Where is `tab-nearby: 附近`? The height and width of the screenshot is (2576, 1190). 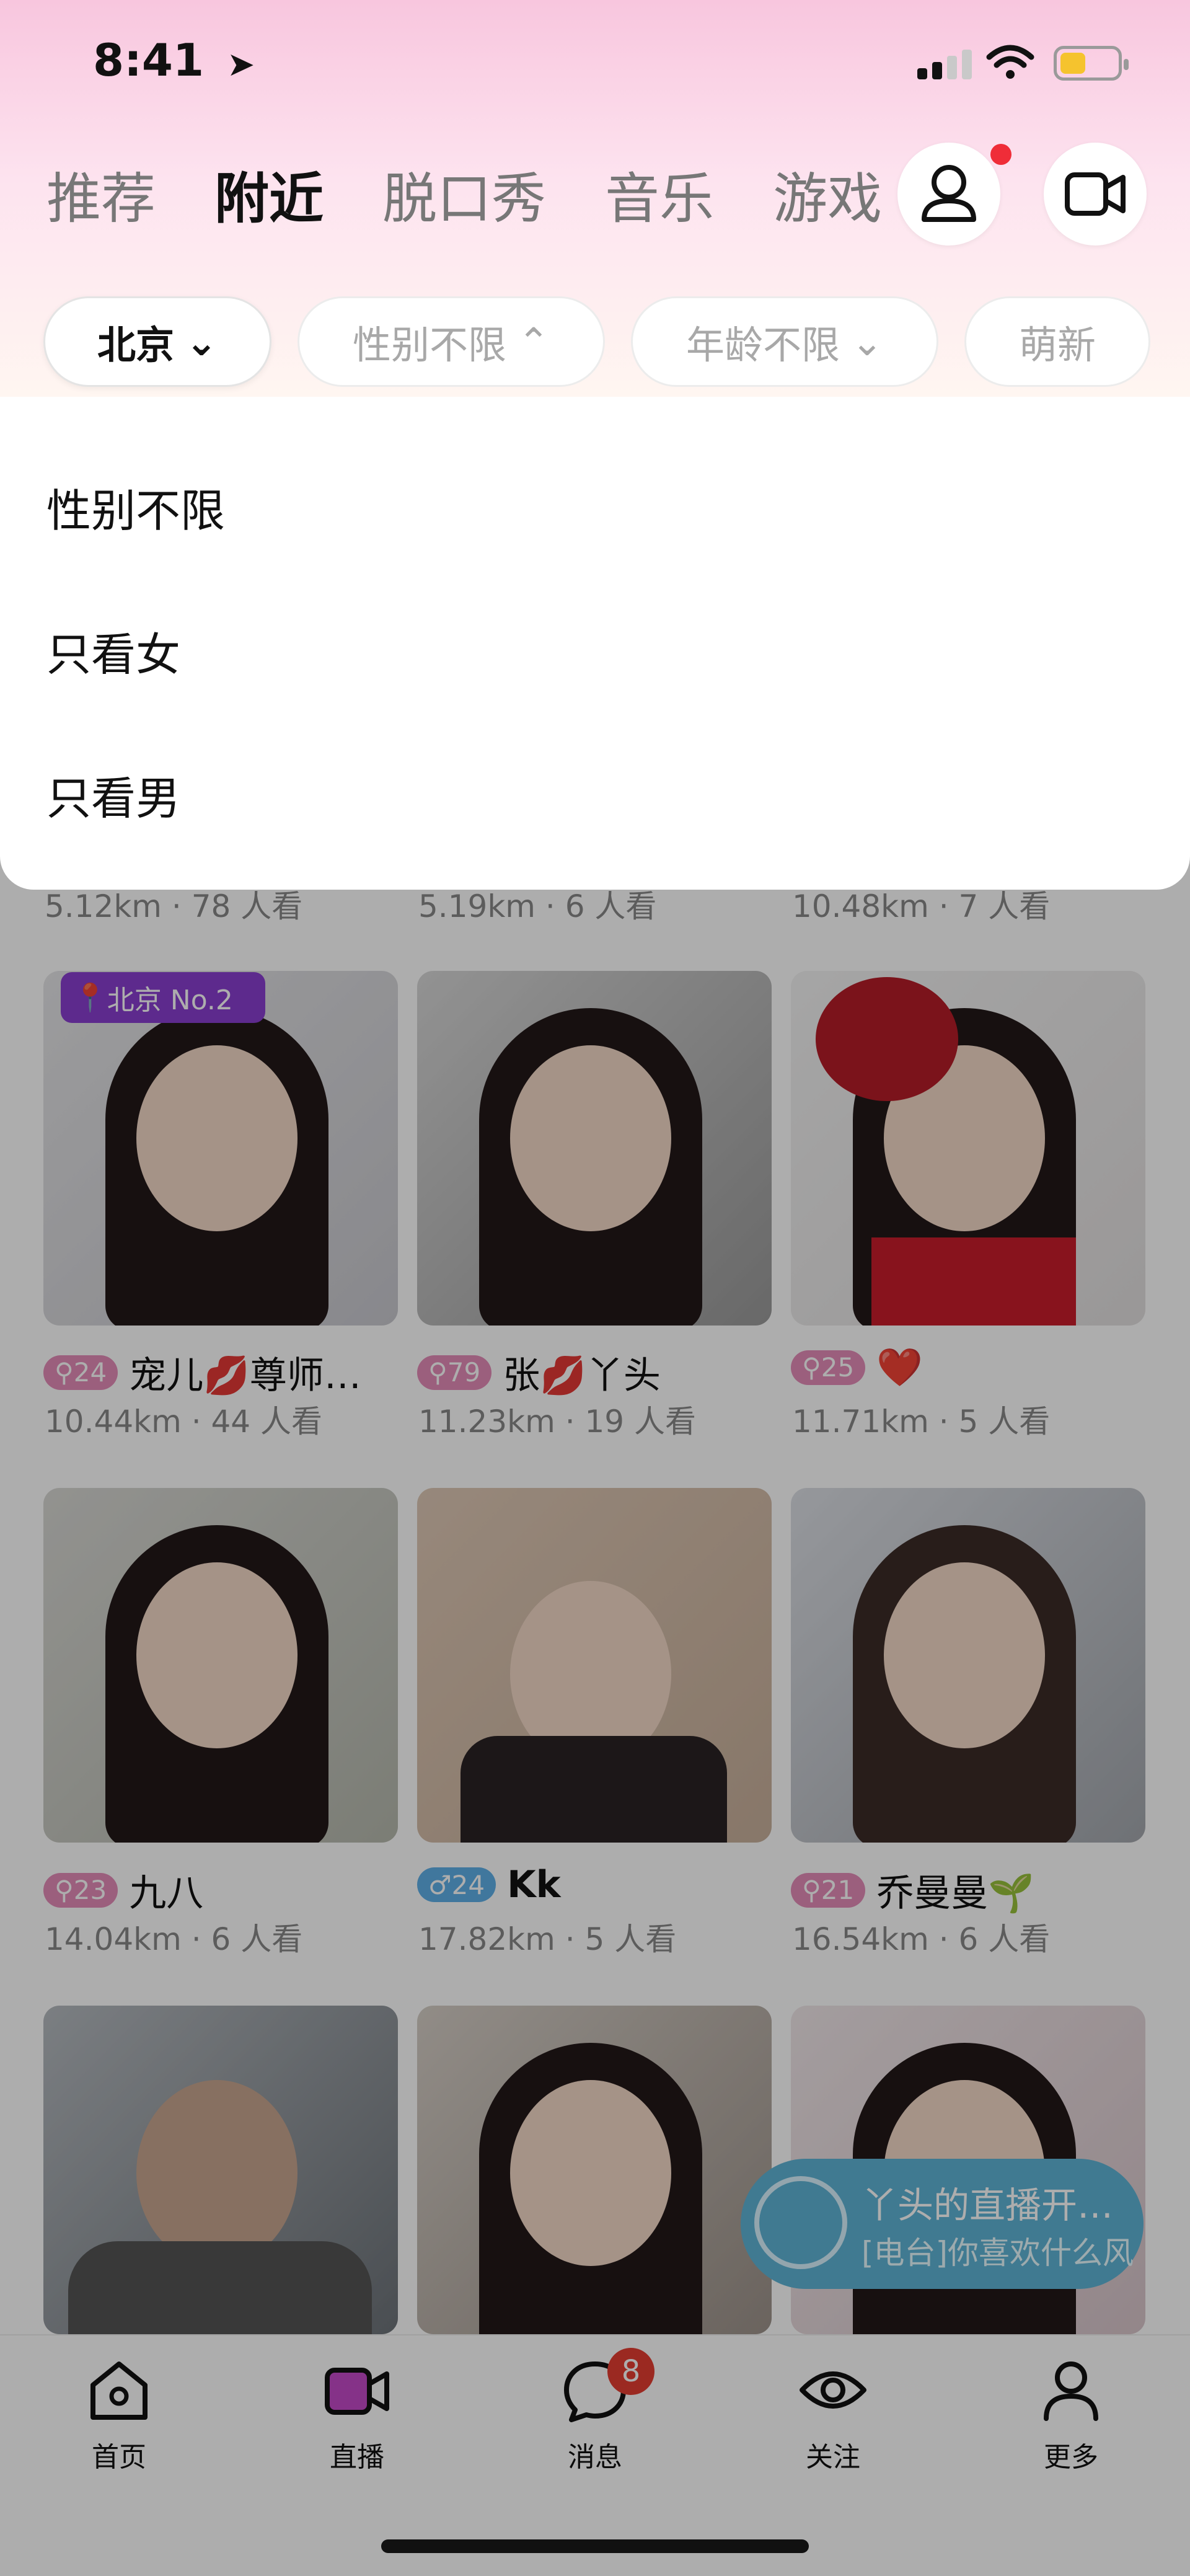 tab-nearby: 附近 is located at coordinates (269, 195).